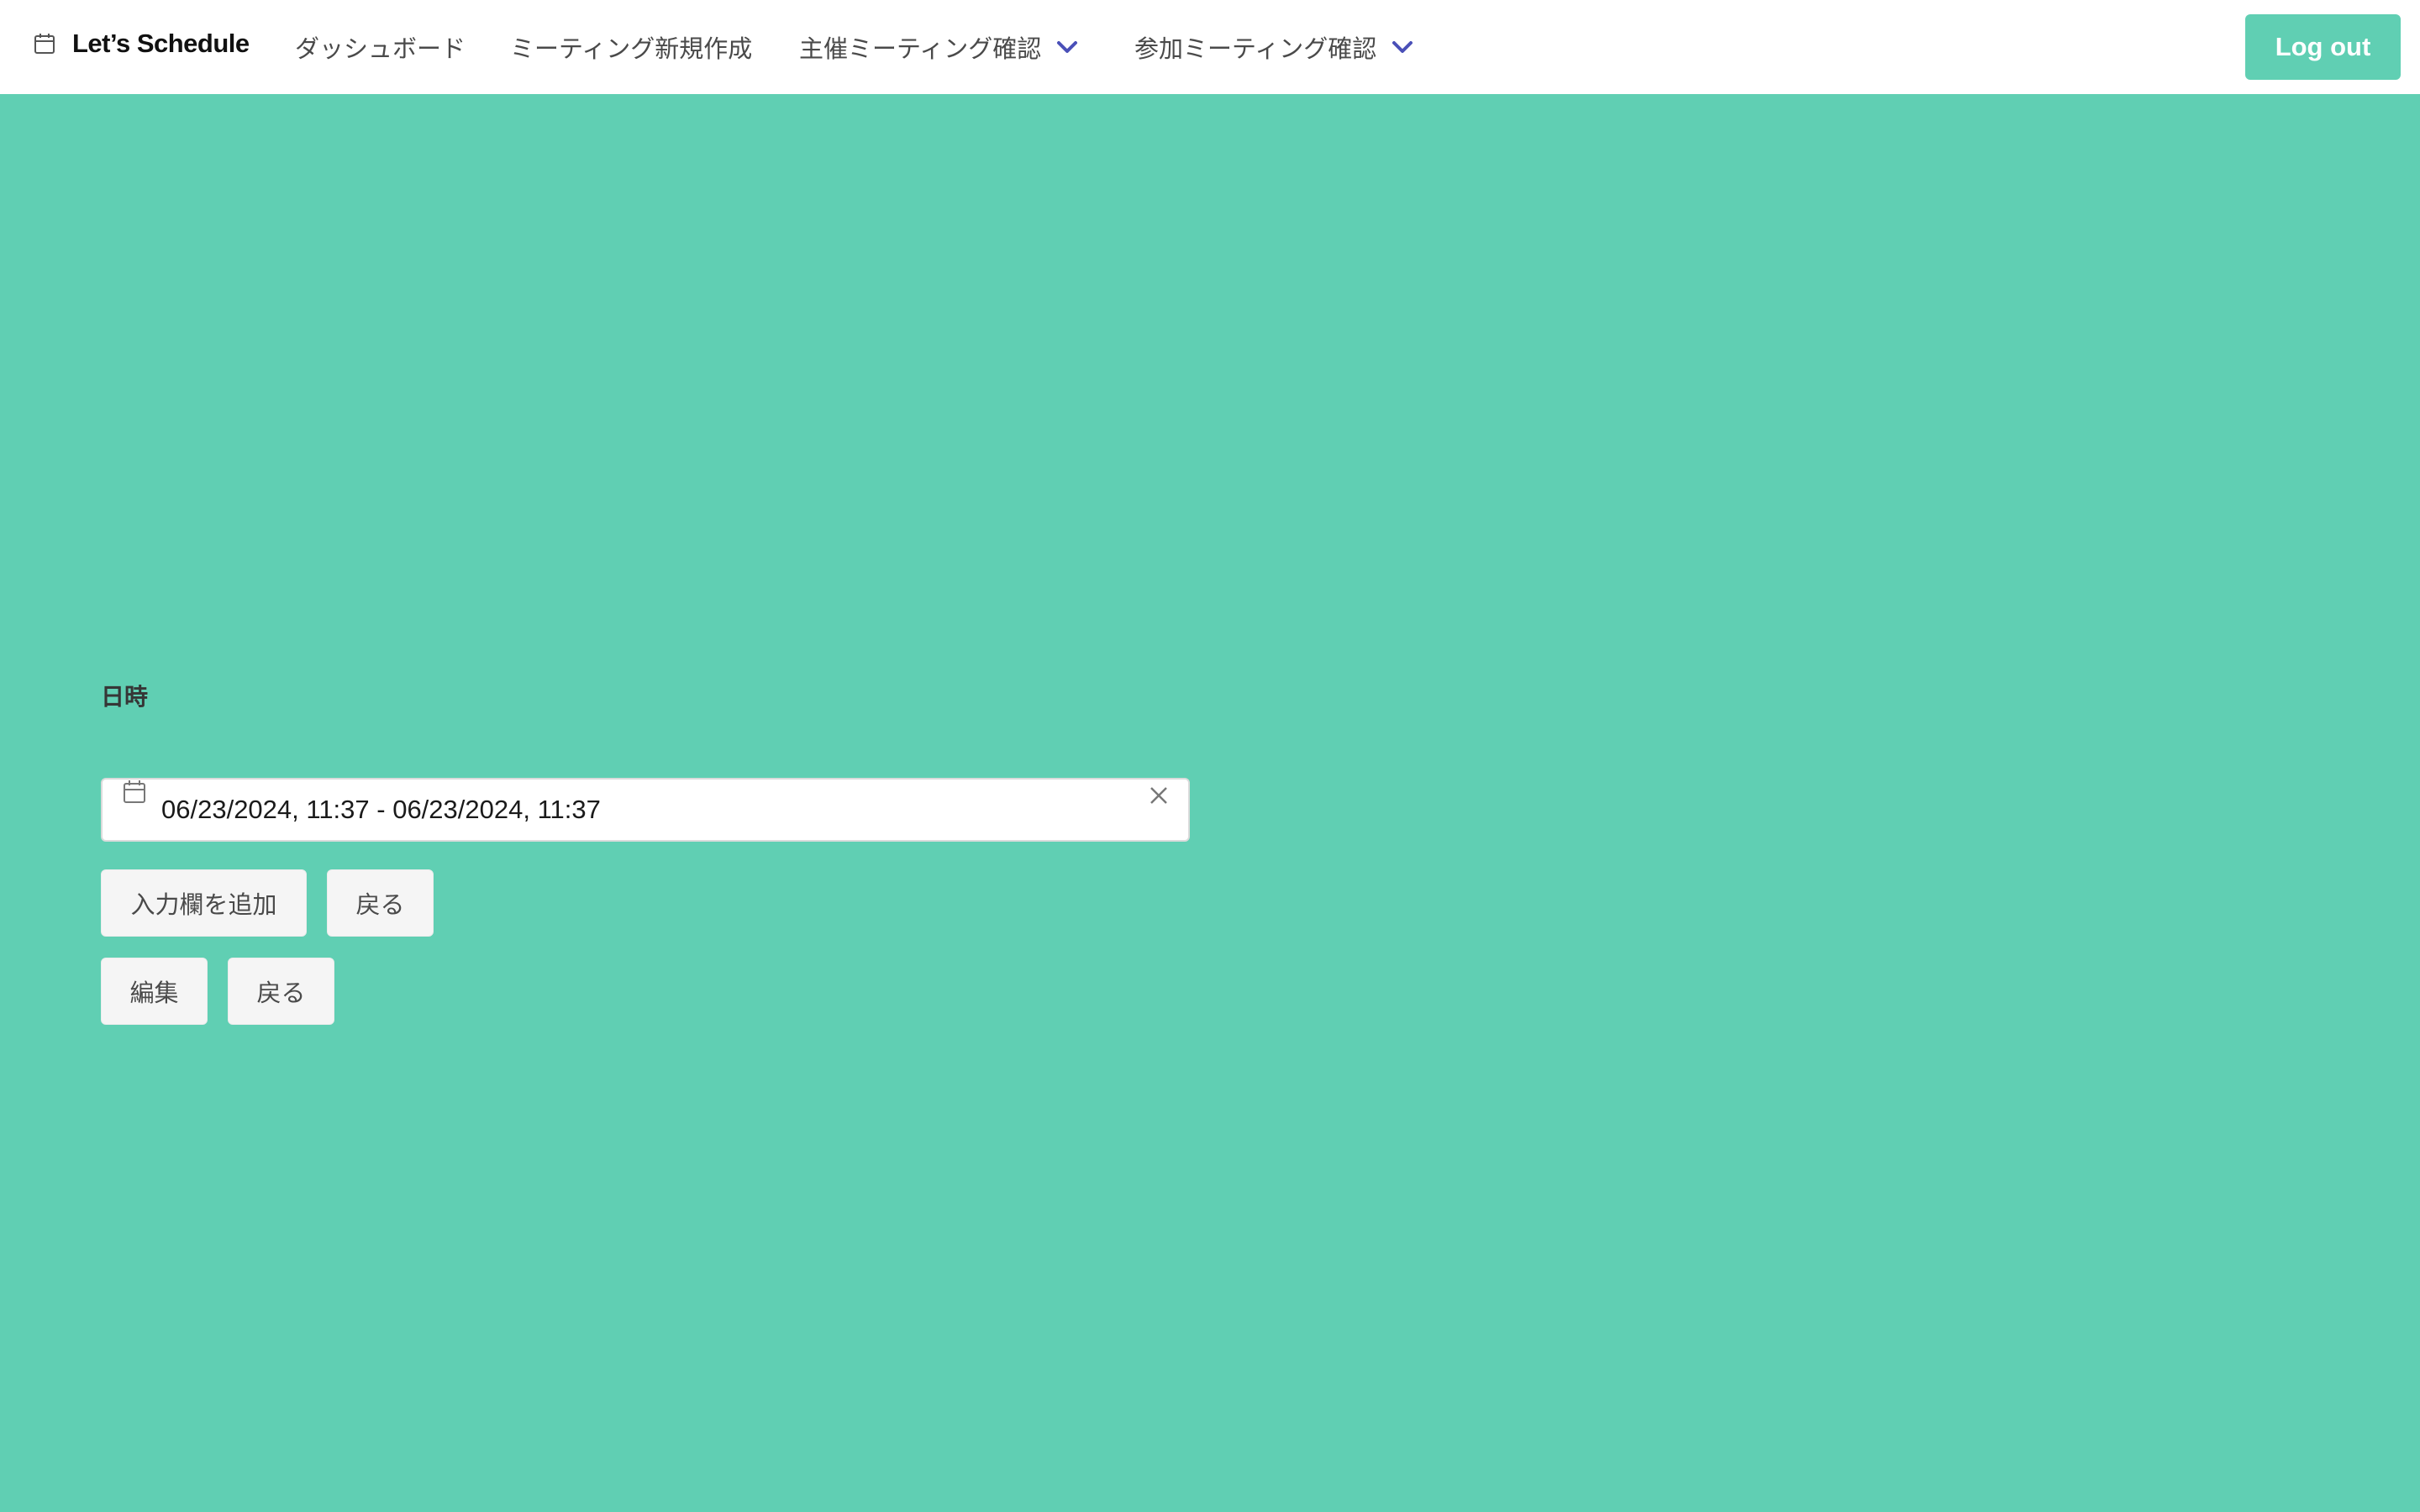 The height and width of the screenshot is (1512, 2420). I want to click on nav-item-dashboard: ダッシュボード, so click(381, 47).